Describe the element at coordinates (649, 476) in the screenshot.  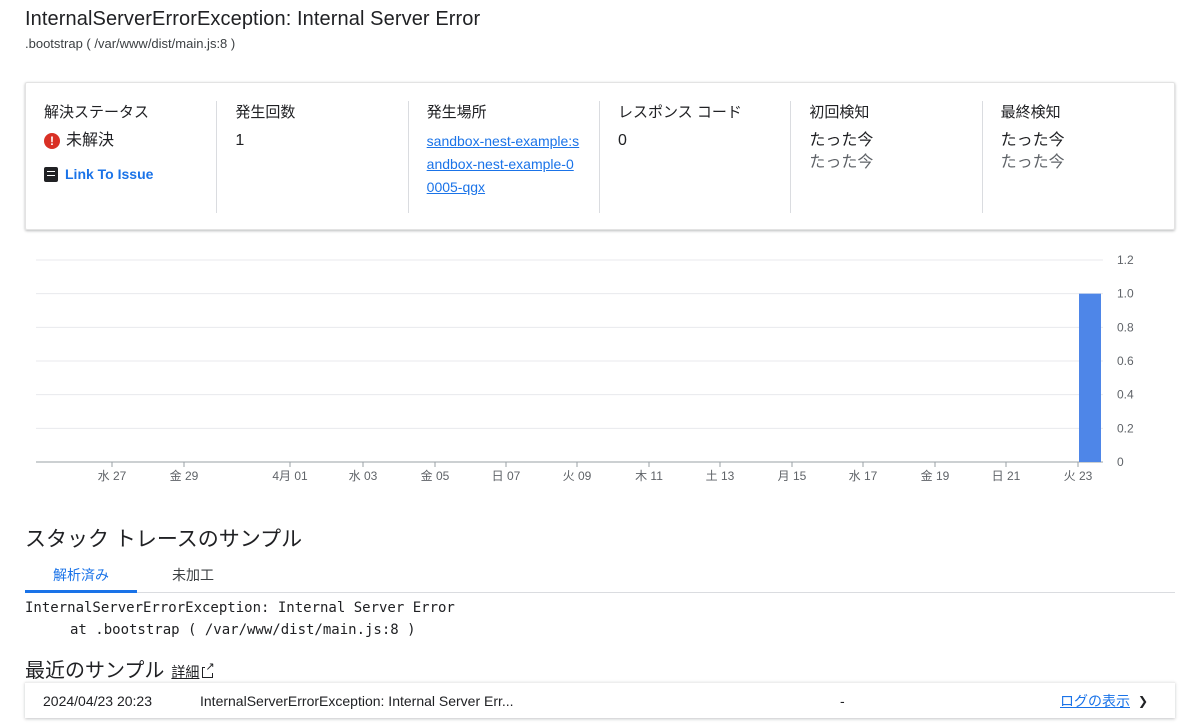
I see `x-tick-label: 木 11` at that location.